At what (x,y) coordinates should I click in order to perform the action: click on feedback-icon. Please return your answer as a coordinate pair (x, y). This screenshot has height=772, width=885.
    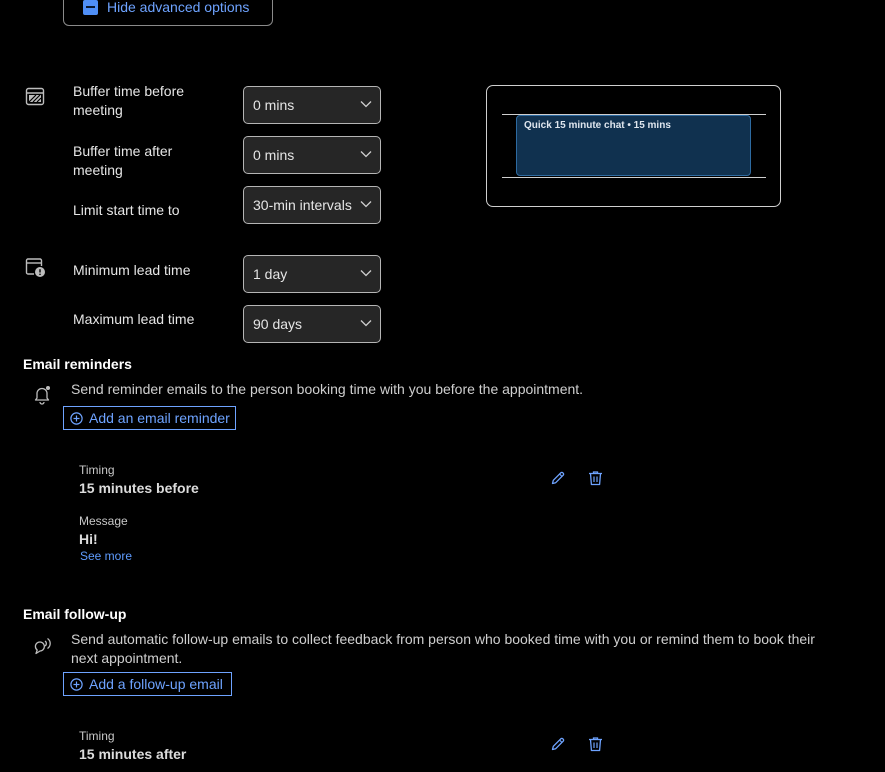
    Looking at the image, I should click on (42, 648).